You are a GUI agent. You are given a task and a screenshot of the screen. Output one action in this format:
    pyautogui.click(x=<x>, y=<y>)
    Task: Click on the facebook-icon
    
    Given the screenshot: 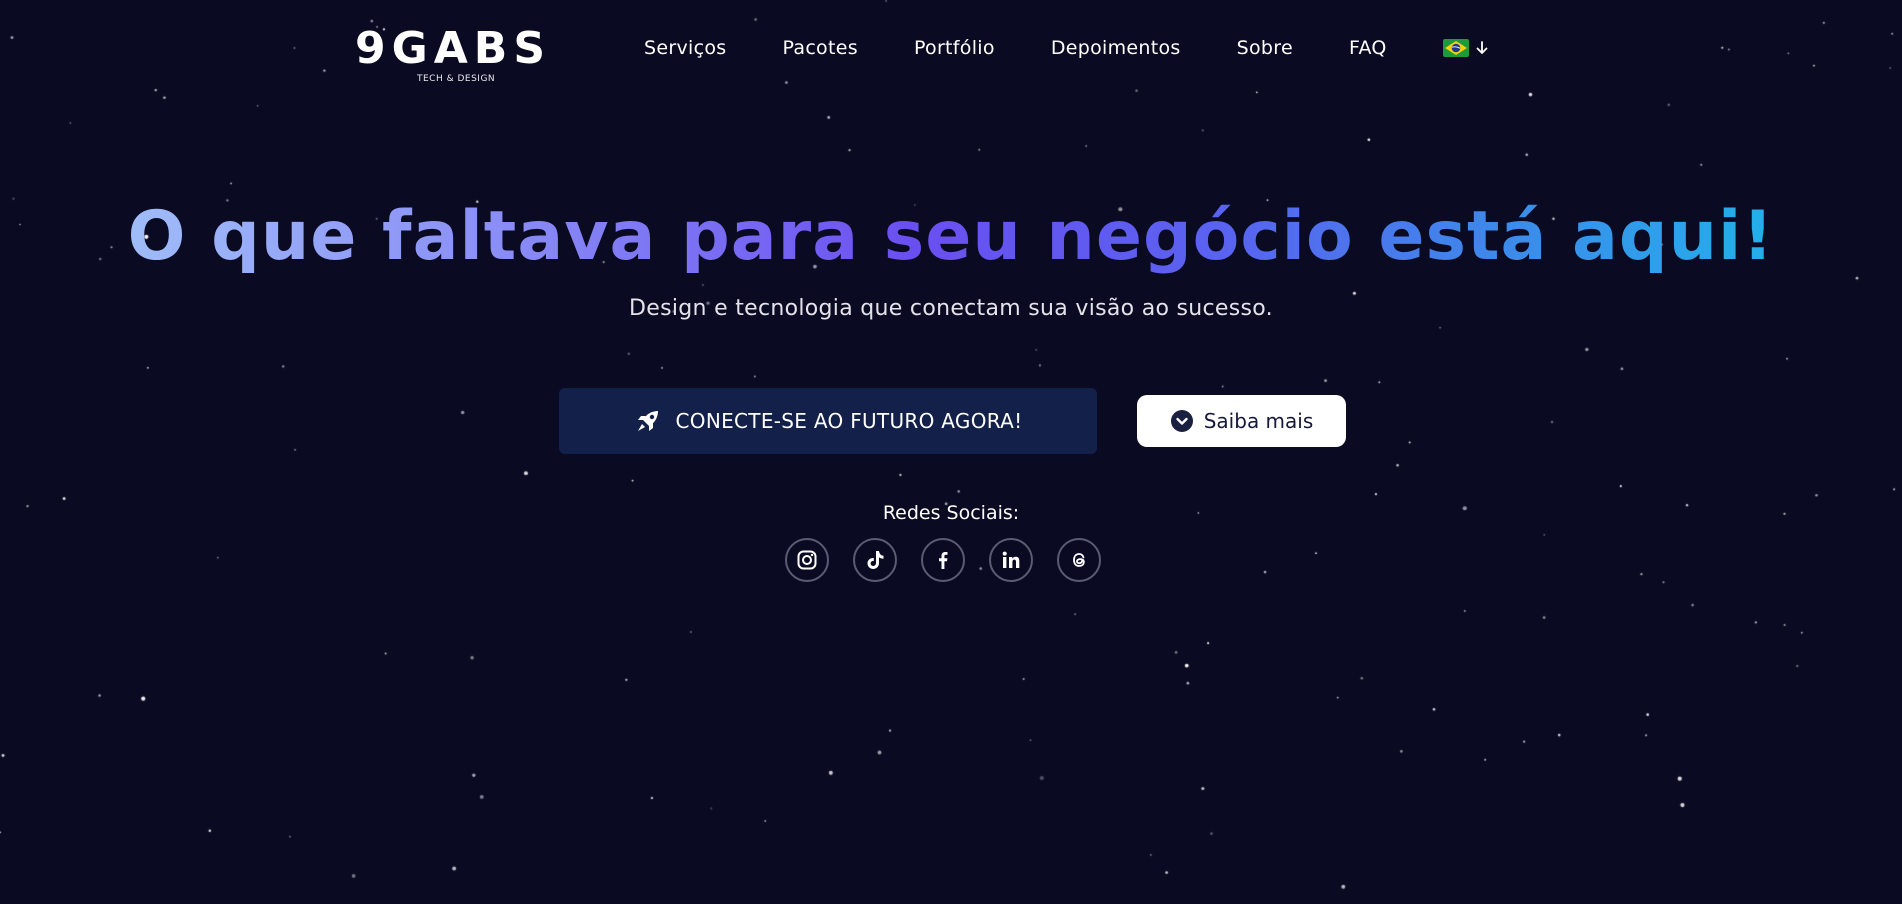 What is the action you would take?
    pyautogui.click(x=943, y=560)
    